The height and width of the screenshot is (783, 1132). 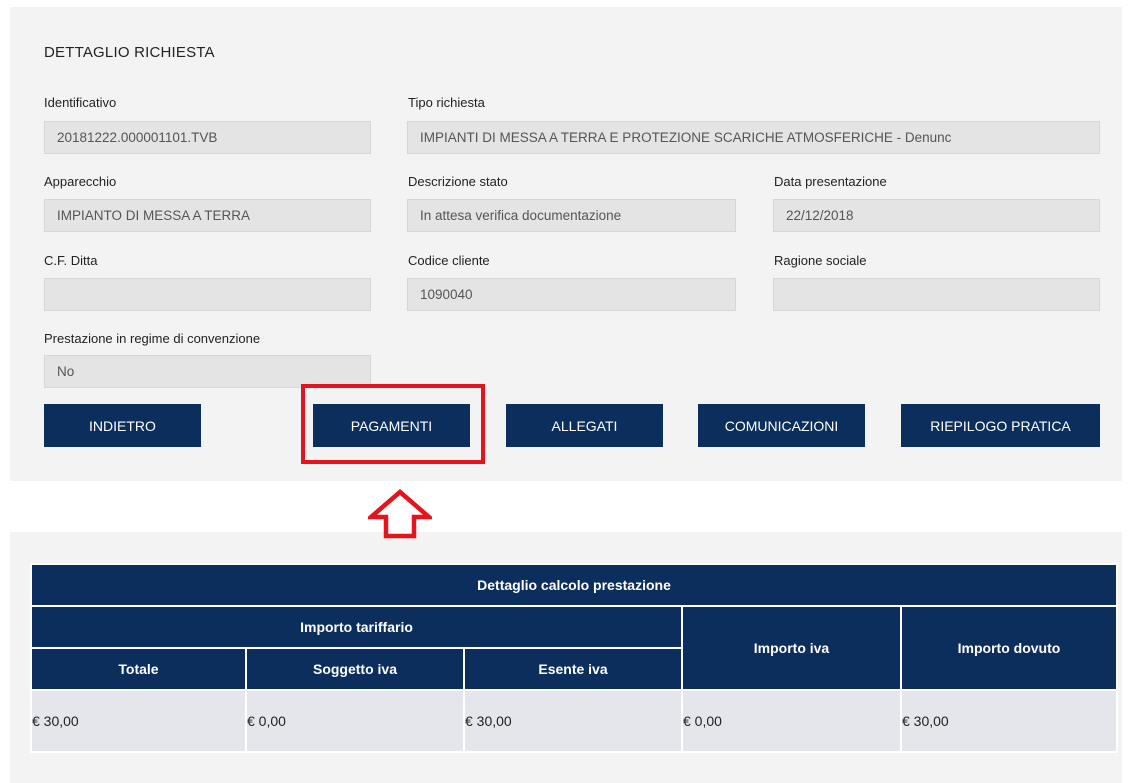 What do you see at coordinates (584, 425) in the screenshot?
I see `allegati-button: ALLEGATI` at bounding box center [584, 425].